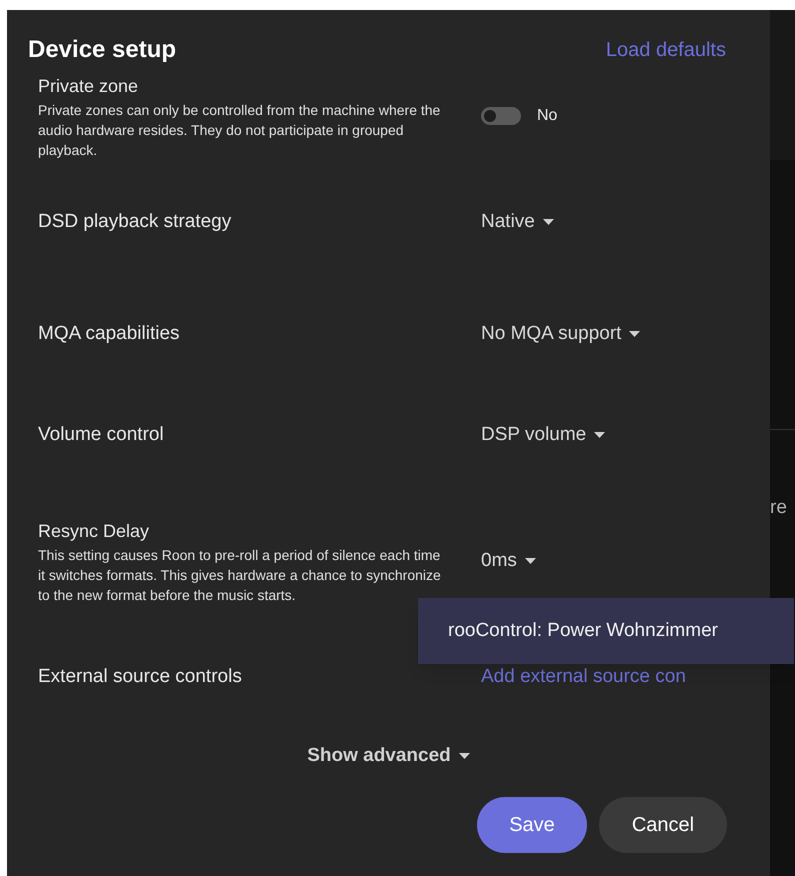 The width and height of the screenshot is (795, 876). Describe the element at coordinates (89, 86) in the screenshot. I see `setting-label: Private zone` at that location.